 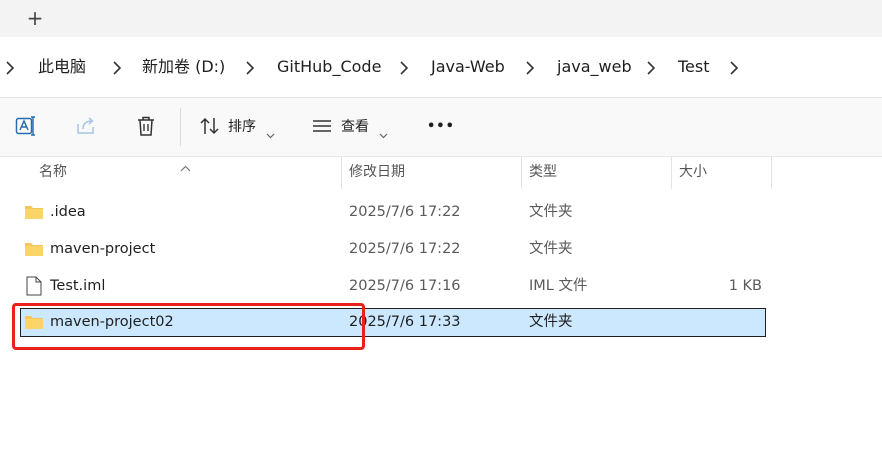 I want to click on column-header-name: 名称, so click(x=53, y=173).